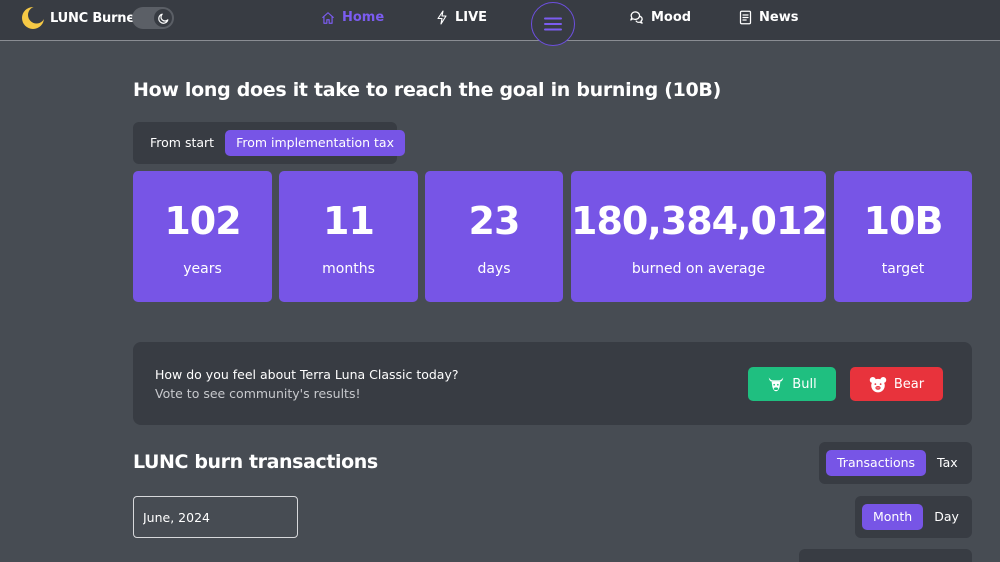 The width and height of the screenshot is (1000, 562). Describe the element at coordinates (363, 17) in the screenshot. I see `nav-home-label: Home` at that location.